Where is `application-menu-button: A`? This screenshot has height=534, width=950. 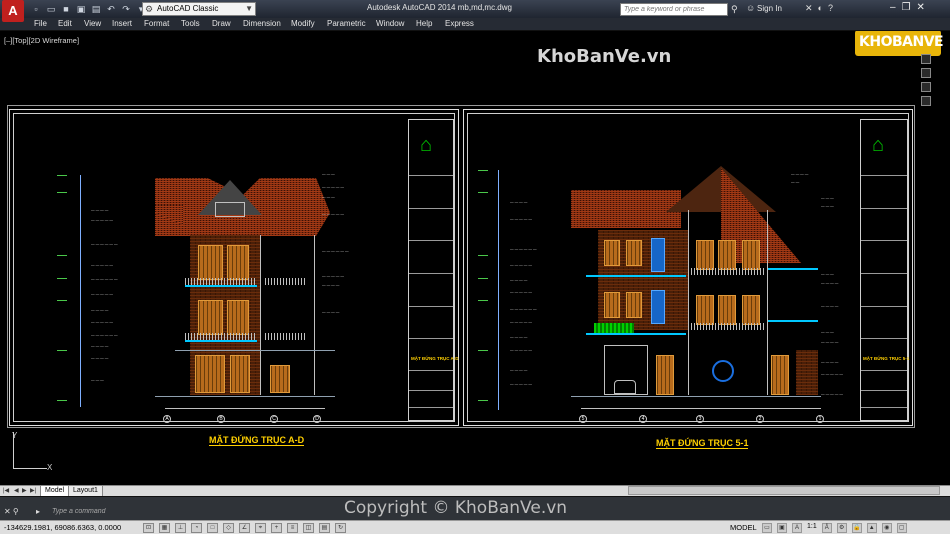
application-menu-button: A is located at coordinates (13, 11).